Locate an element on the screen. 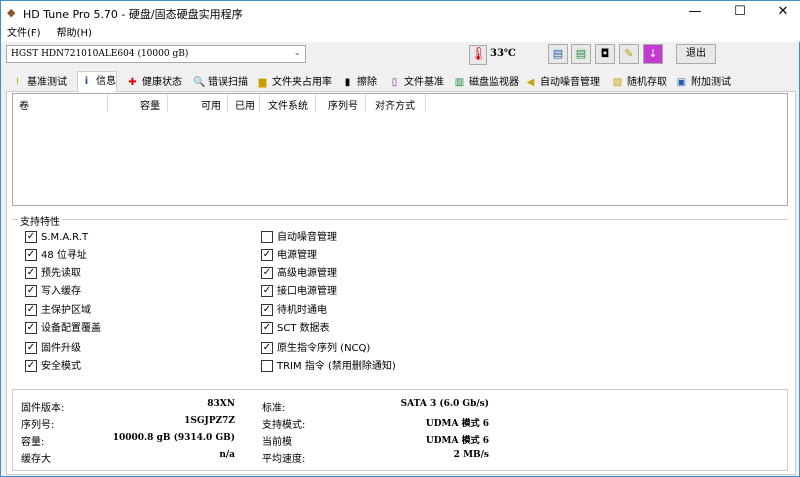 The image size is (800, 477). feature-checkbox: ✓ 原生指令序列 (NCQ) is located at coordinates (315, 348).